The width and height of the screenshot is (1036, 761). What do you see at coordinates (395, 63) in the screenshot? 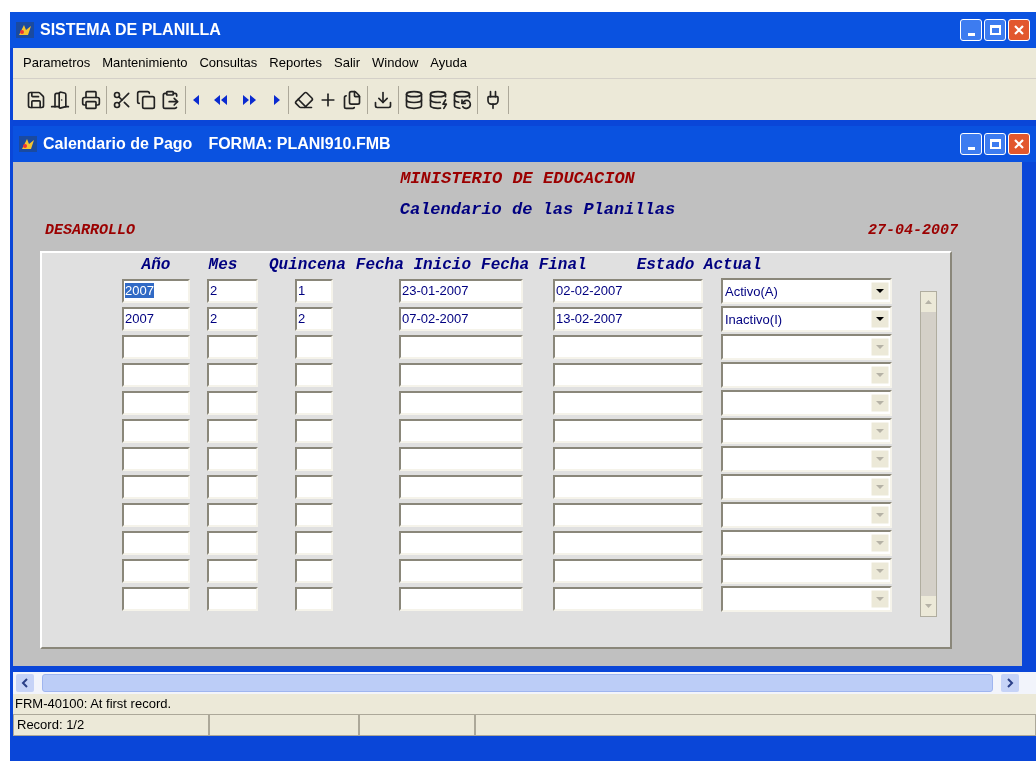
I see `menu-item: Window` at bounding box center [395, 63].